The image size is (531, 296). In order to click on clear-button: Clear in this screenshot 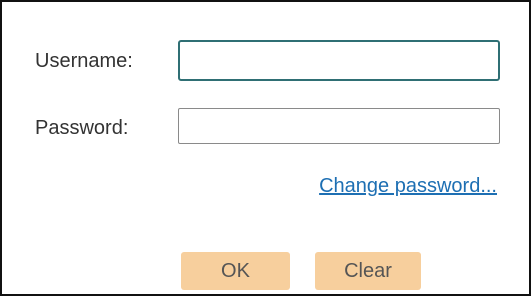, I will do `click(368, 271)`.